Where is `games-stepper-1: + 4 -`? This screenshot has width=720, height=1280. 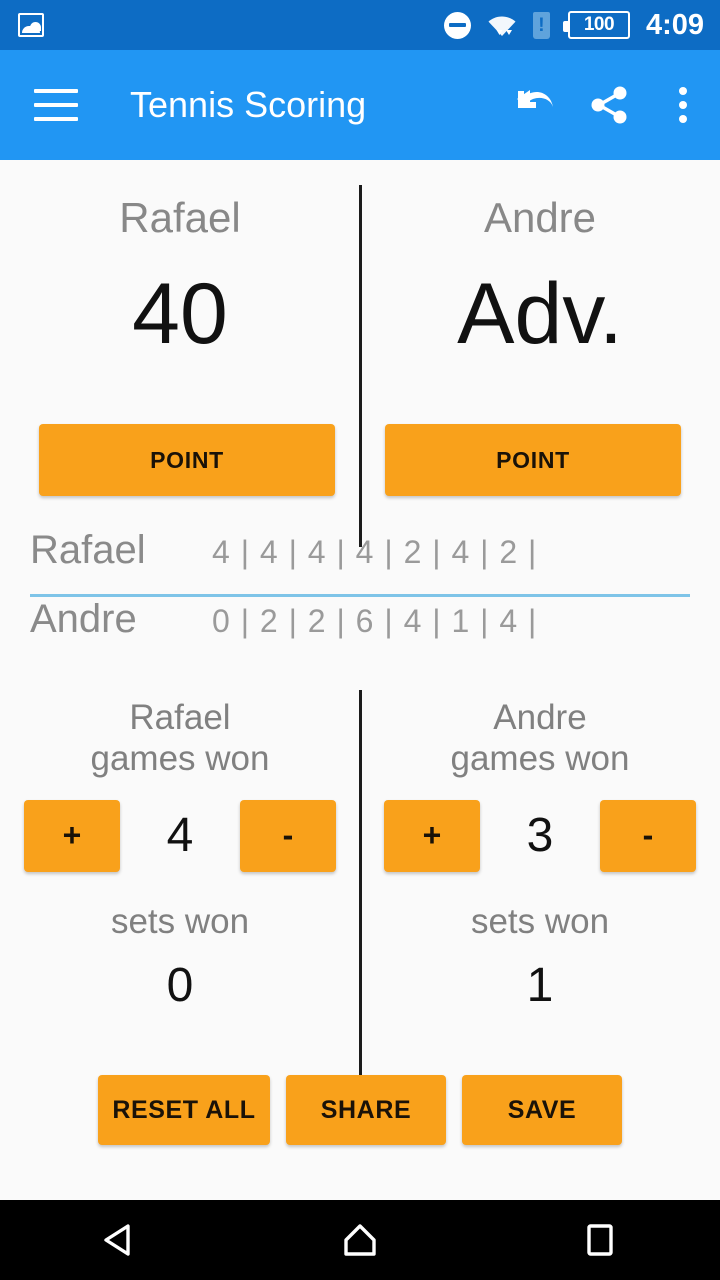 games-stepper-1: + 4 - is located at coordinates (180, 835).